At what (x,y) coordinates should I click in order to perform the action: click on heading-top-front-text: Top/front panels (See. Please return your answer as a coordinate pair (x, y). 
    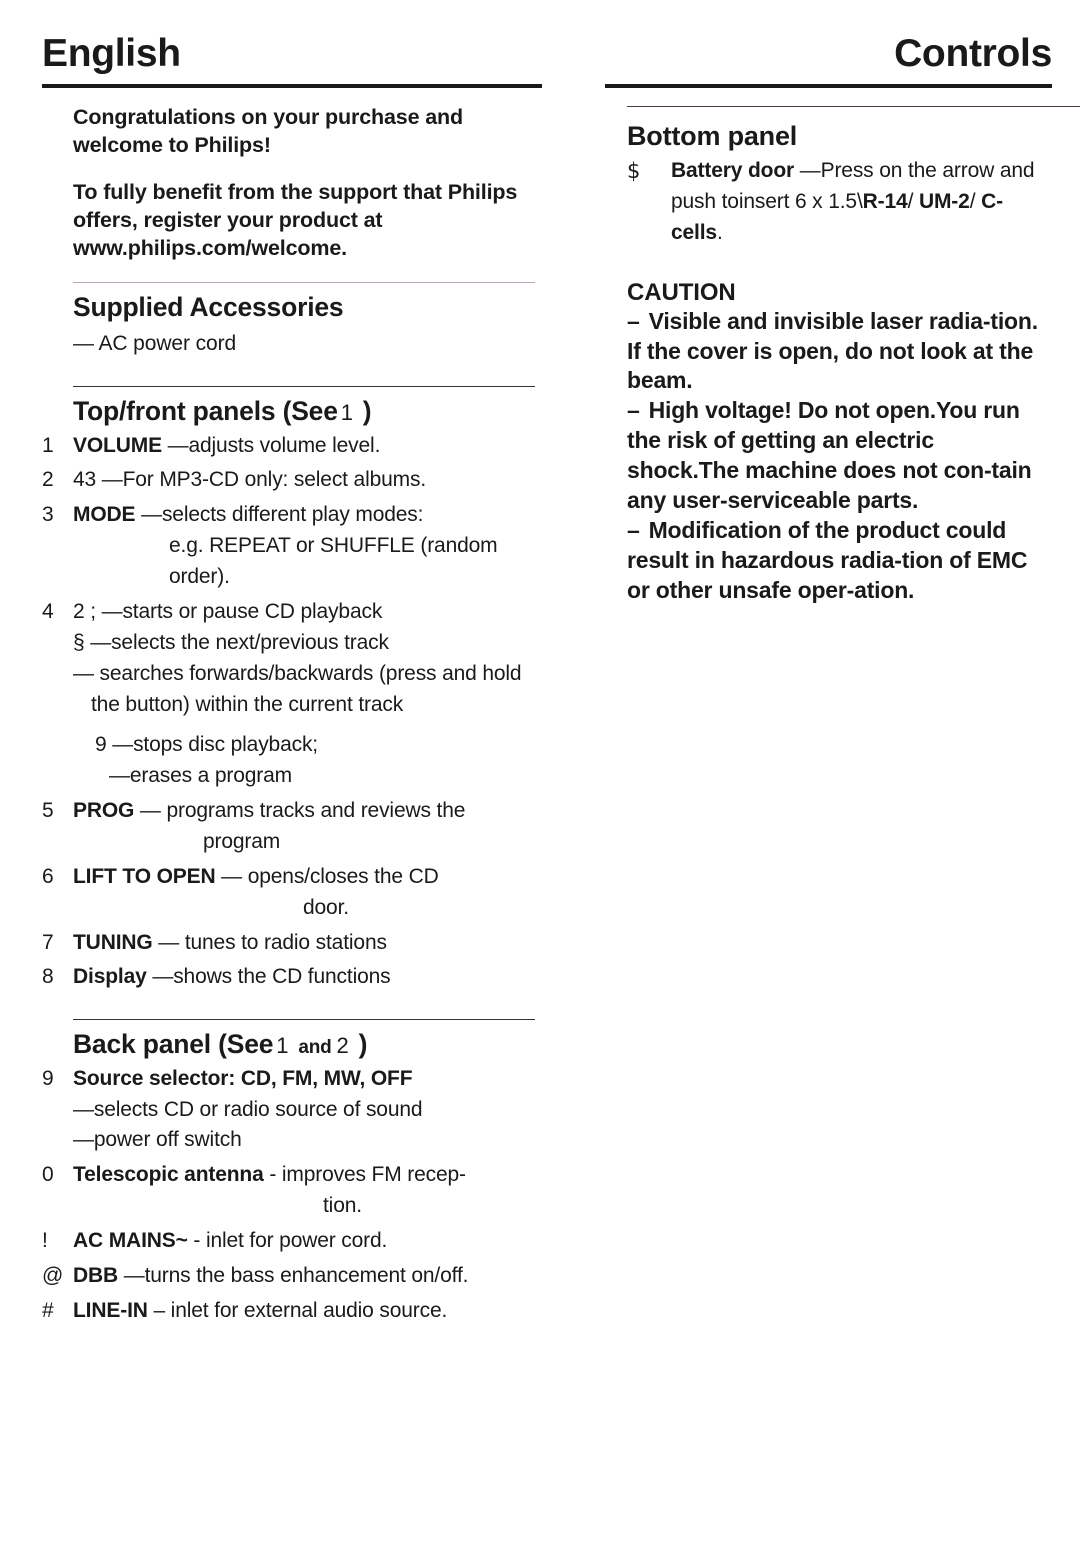
    Looking at the image, I should click on (205, 411).